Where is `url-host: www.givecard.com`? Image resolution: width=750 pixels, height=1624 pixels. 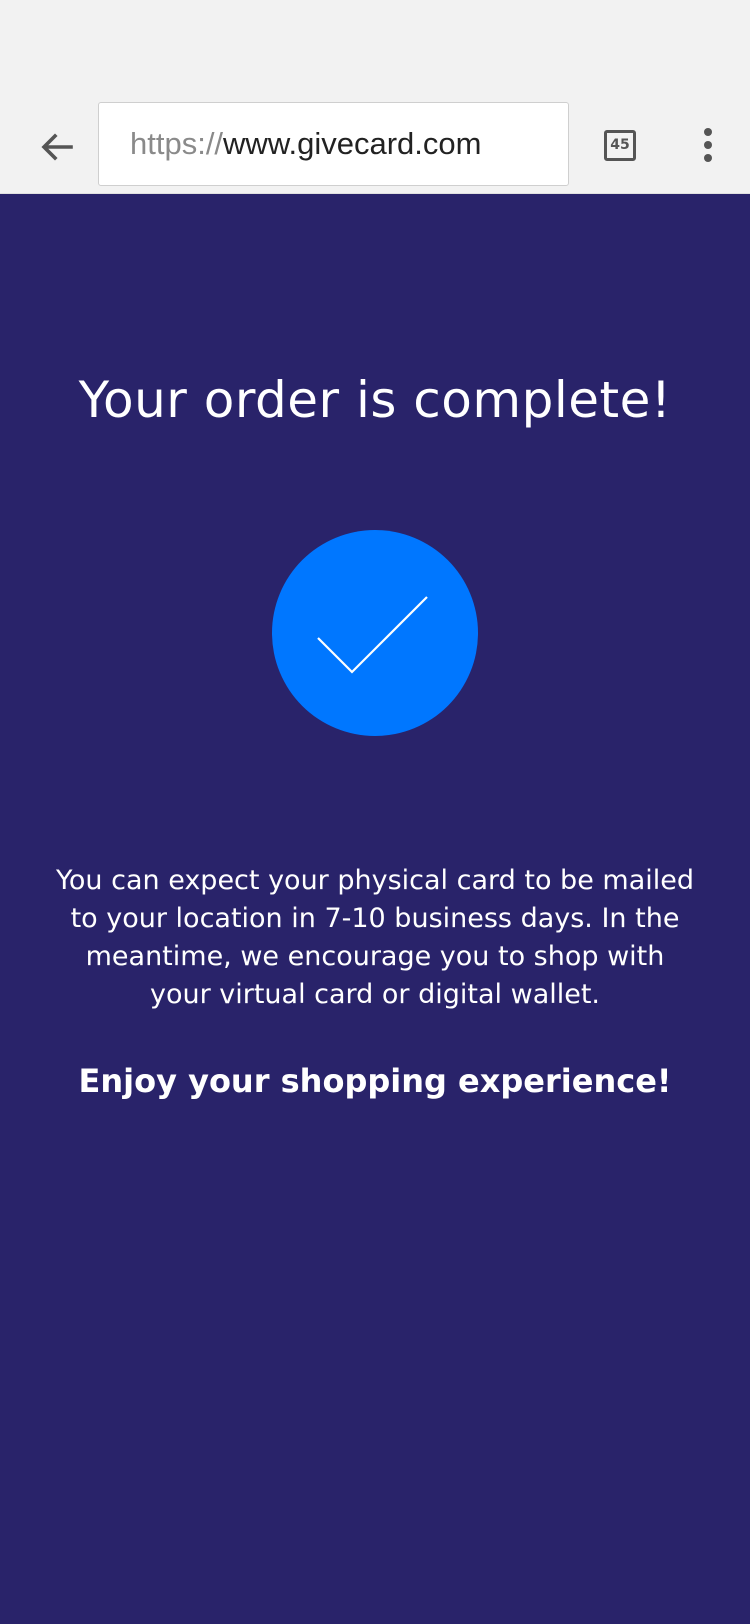
url-host: www.givecard.com is located at coordinates (352, 143).